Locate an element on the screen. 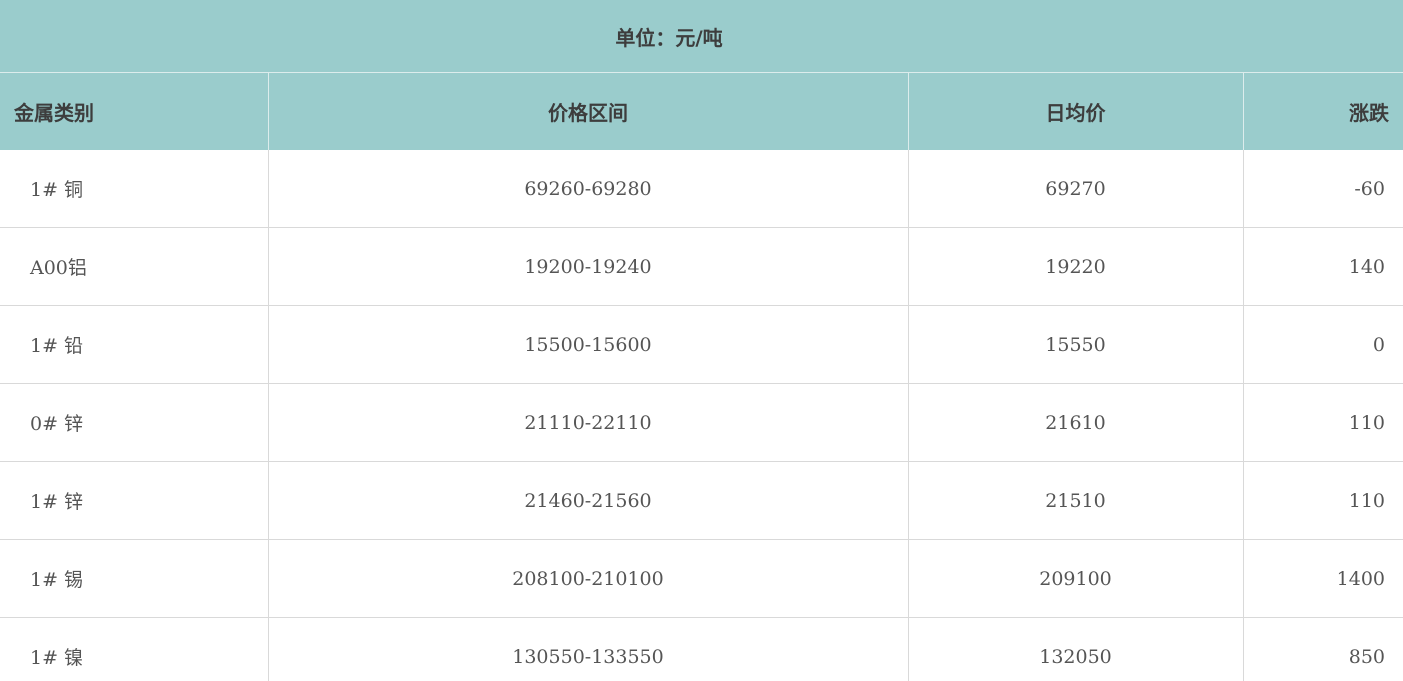 The image size is (1403, 681). header-range: 价格区间 is located at coordinates (588, 111).